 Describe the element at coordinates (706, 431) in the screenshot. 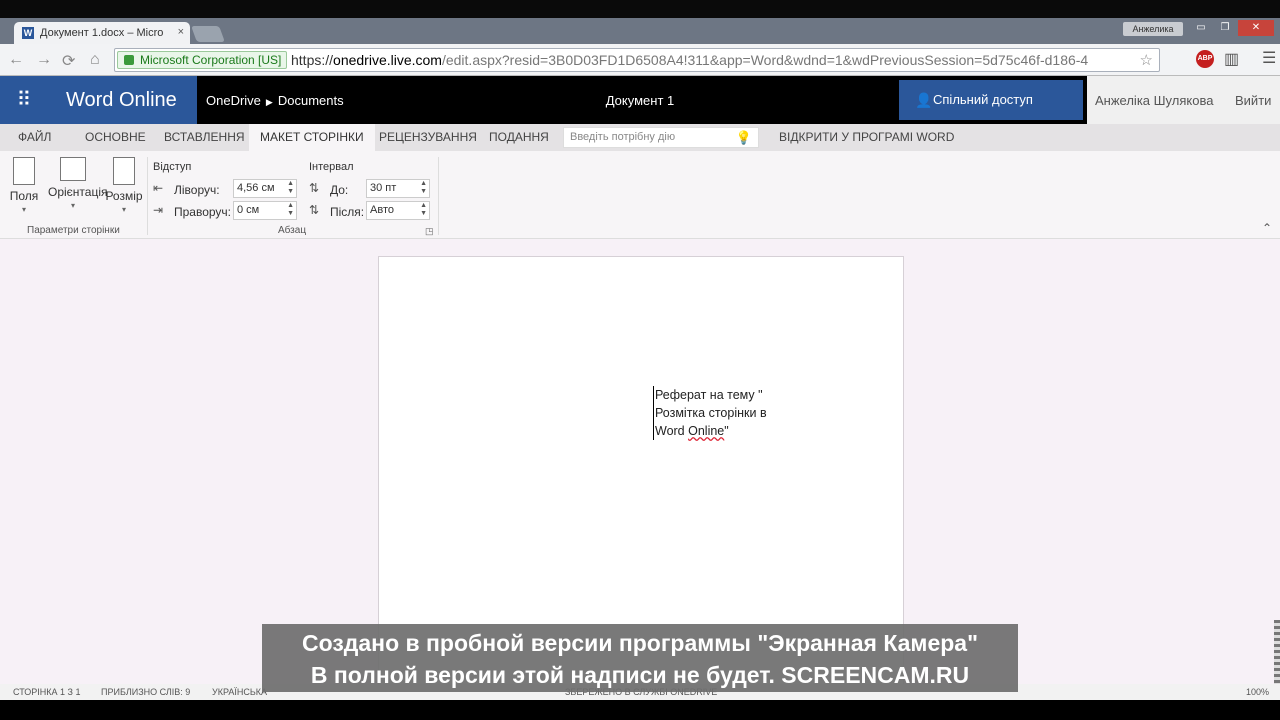

I see `spellcheck-word: Online` at that location.